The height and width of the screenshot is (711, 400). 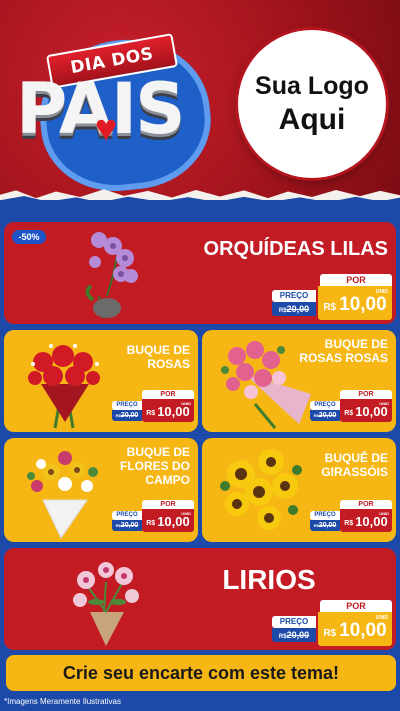 What do you see at coordinates (354, 465) in the screenshot?
I see `product-name: BUQUÊ DE GIRASSÓIS` at bounding box center [354, 465].